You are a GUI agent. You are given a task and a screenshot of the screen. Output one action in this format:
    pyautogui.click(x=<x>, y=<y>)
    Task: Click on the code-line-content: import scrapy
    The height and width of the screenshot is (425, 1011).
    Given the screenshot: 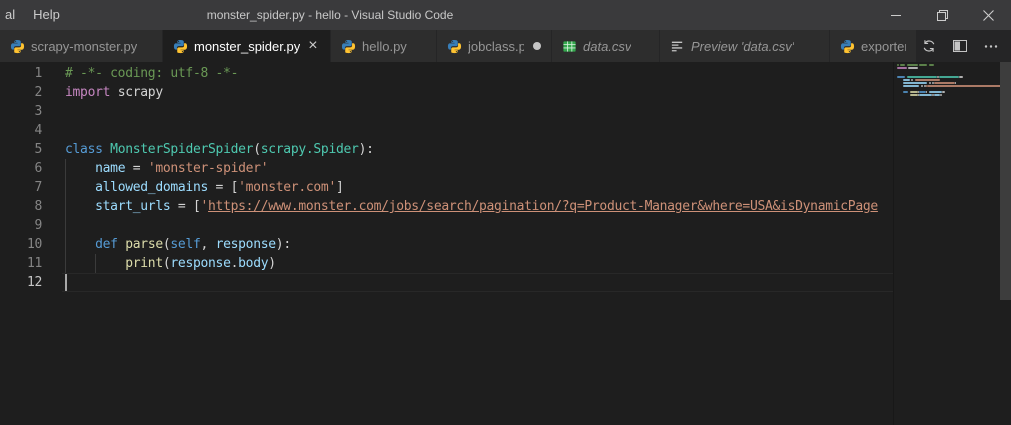 What is the action you would take?
    pyautogui.click(x=477, y=92)
    